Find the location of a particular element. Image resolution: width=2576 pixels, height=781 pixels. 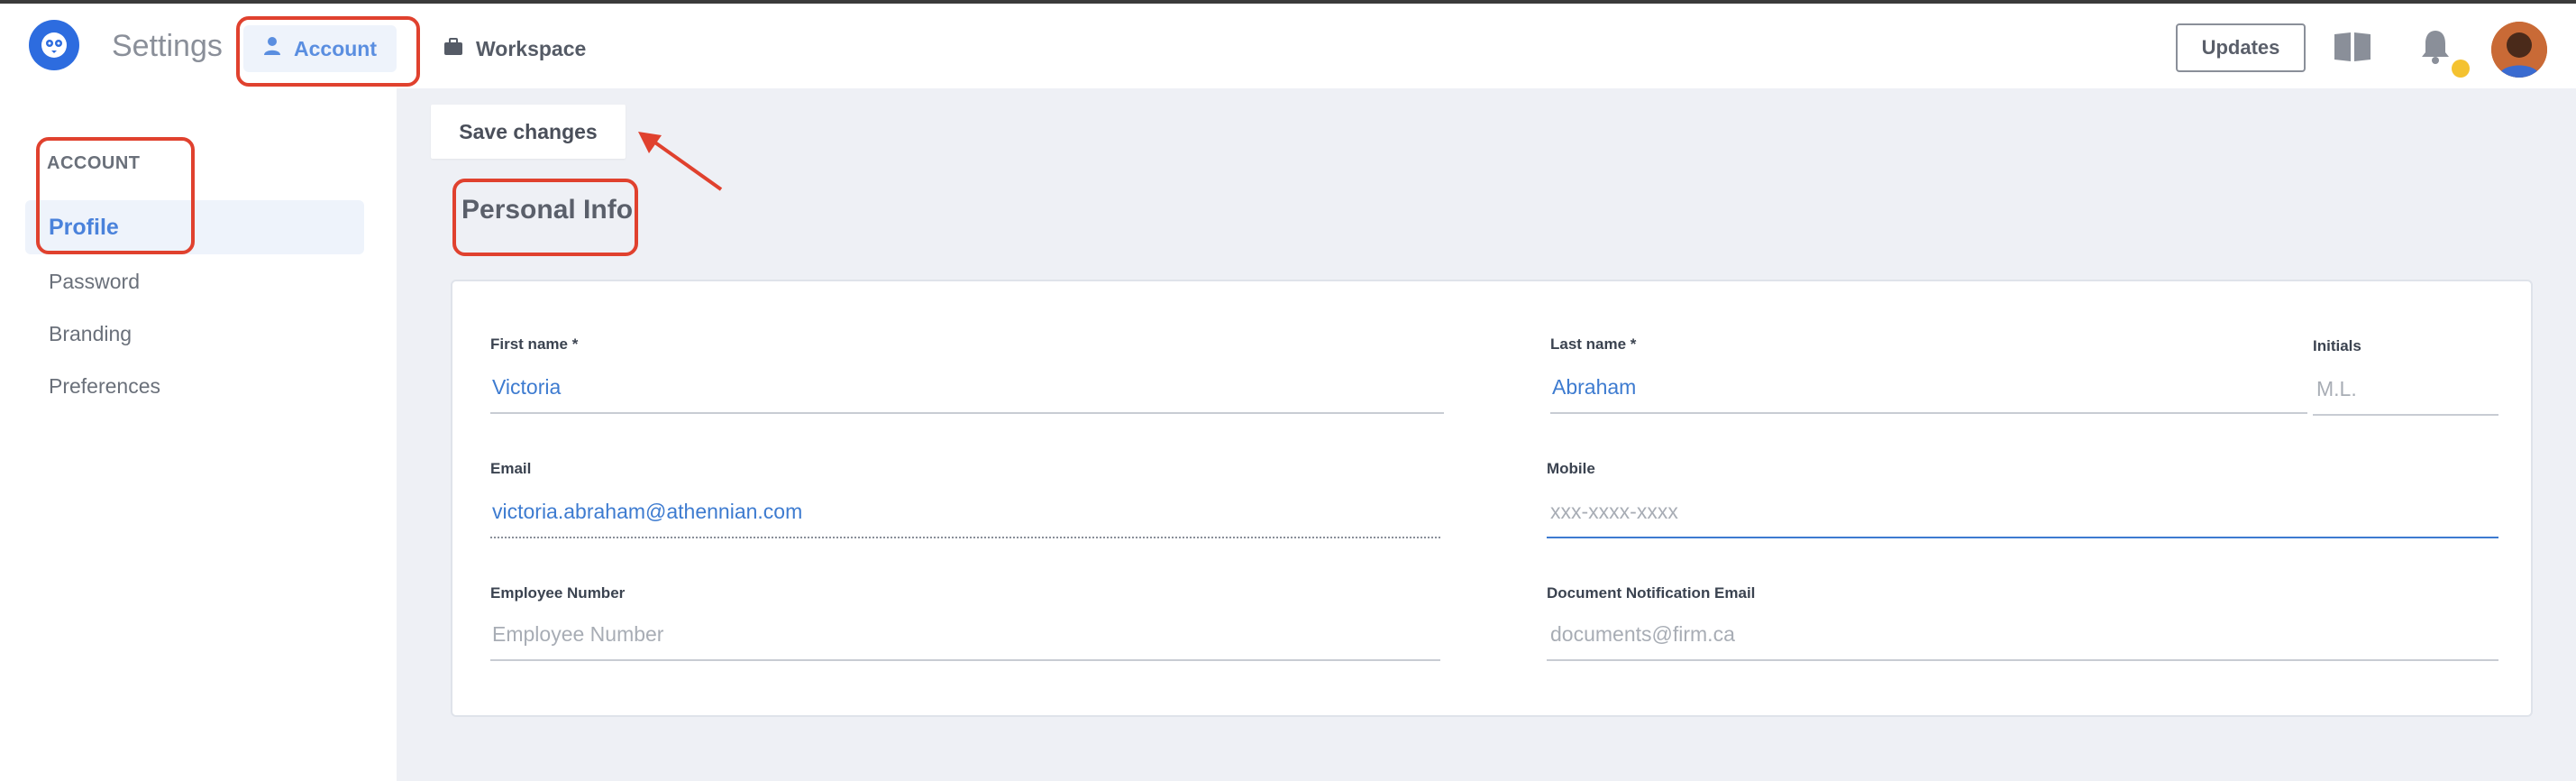

first-name-field: Victoria is located at coordinates (967, 394).